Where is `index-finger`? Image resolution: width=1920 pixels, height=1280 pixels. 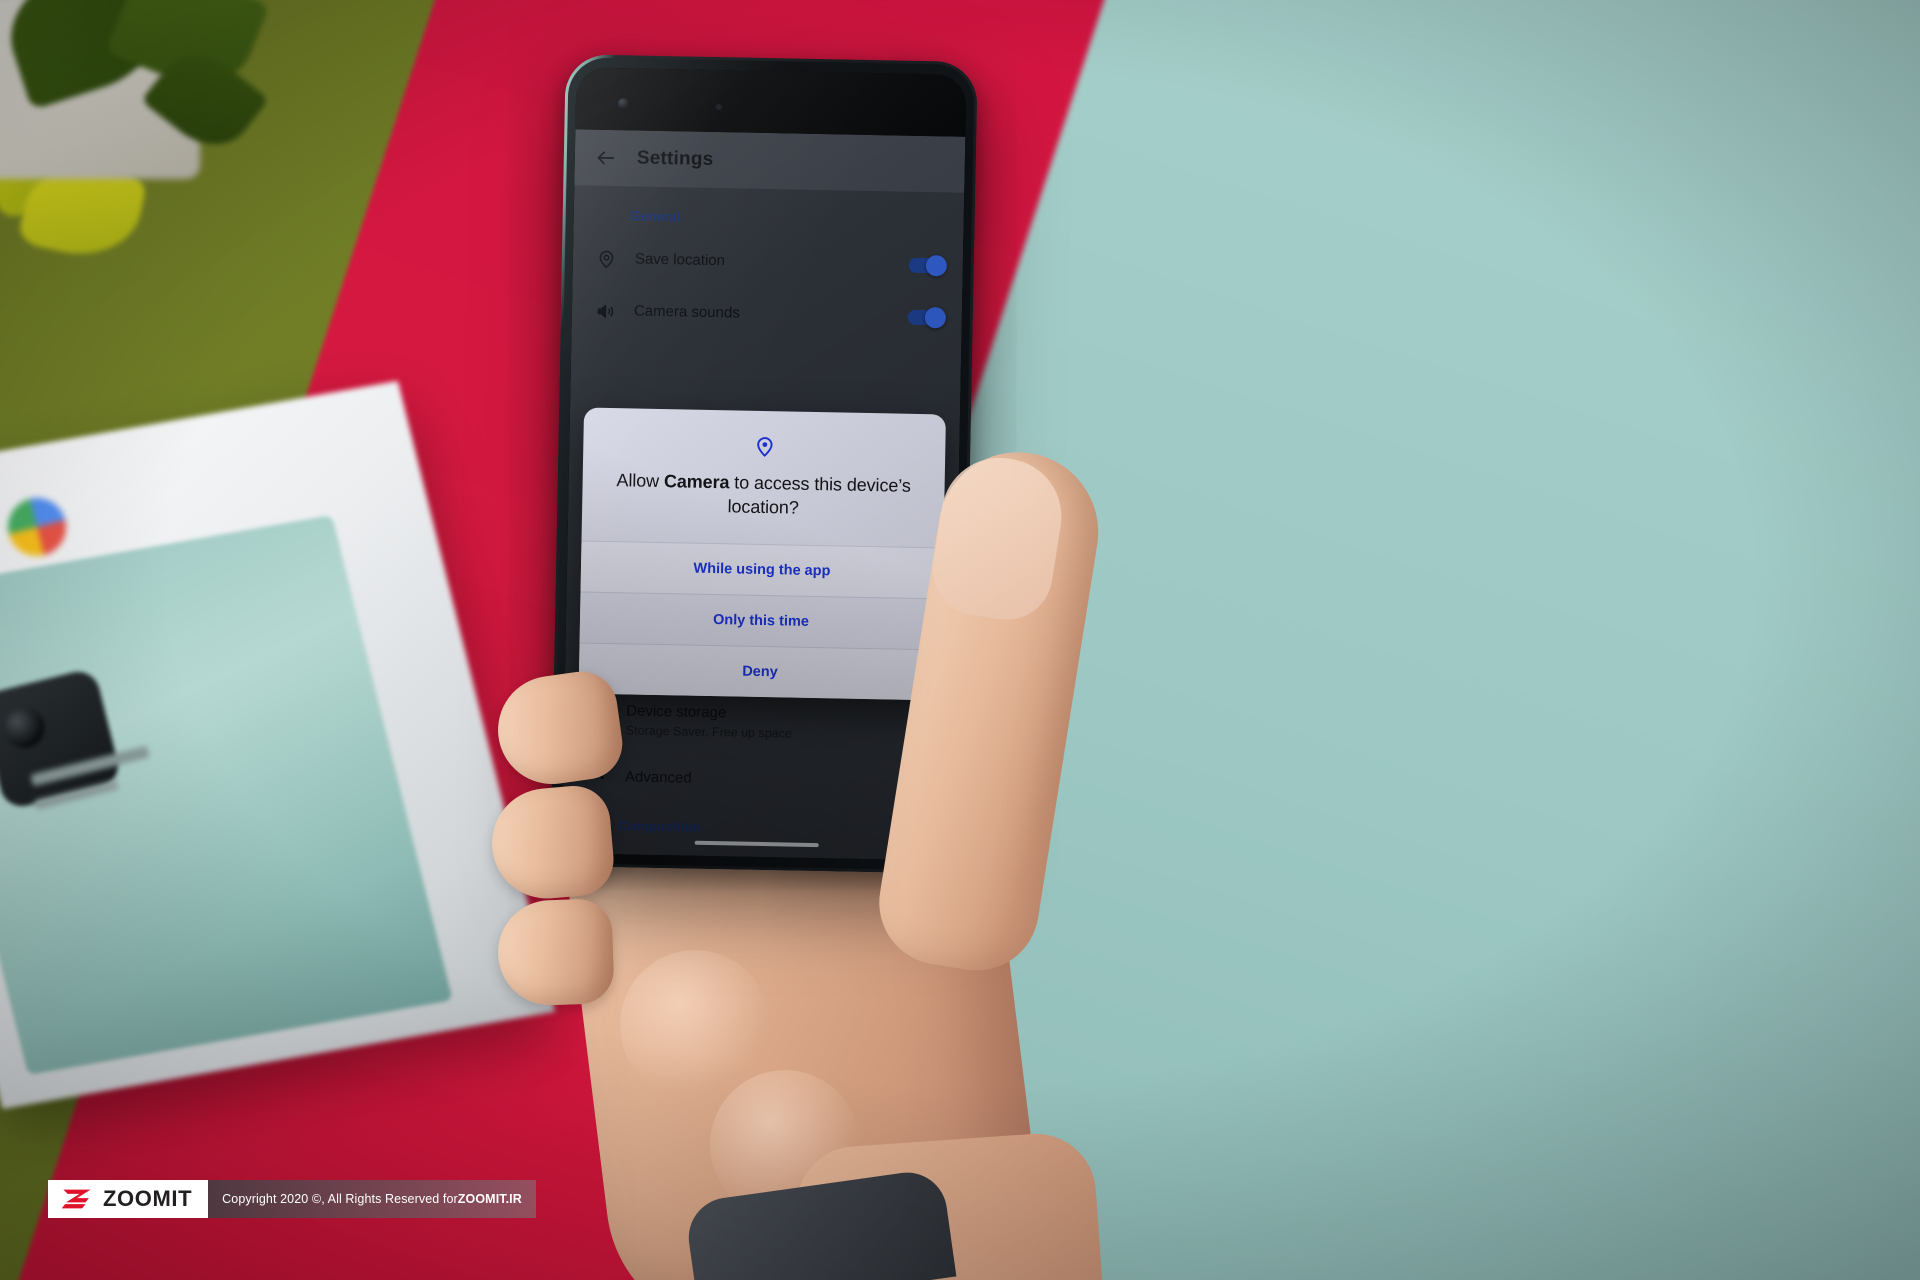 index-finger is located at coordinates (559, 729).